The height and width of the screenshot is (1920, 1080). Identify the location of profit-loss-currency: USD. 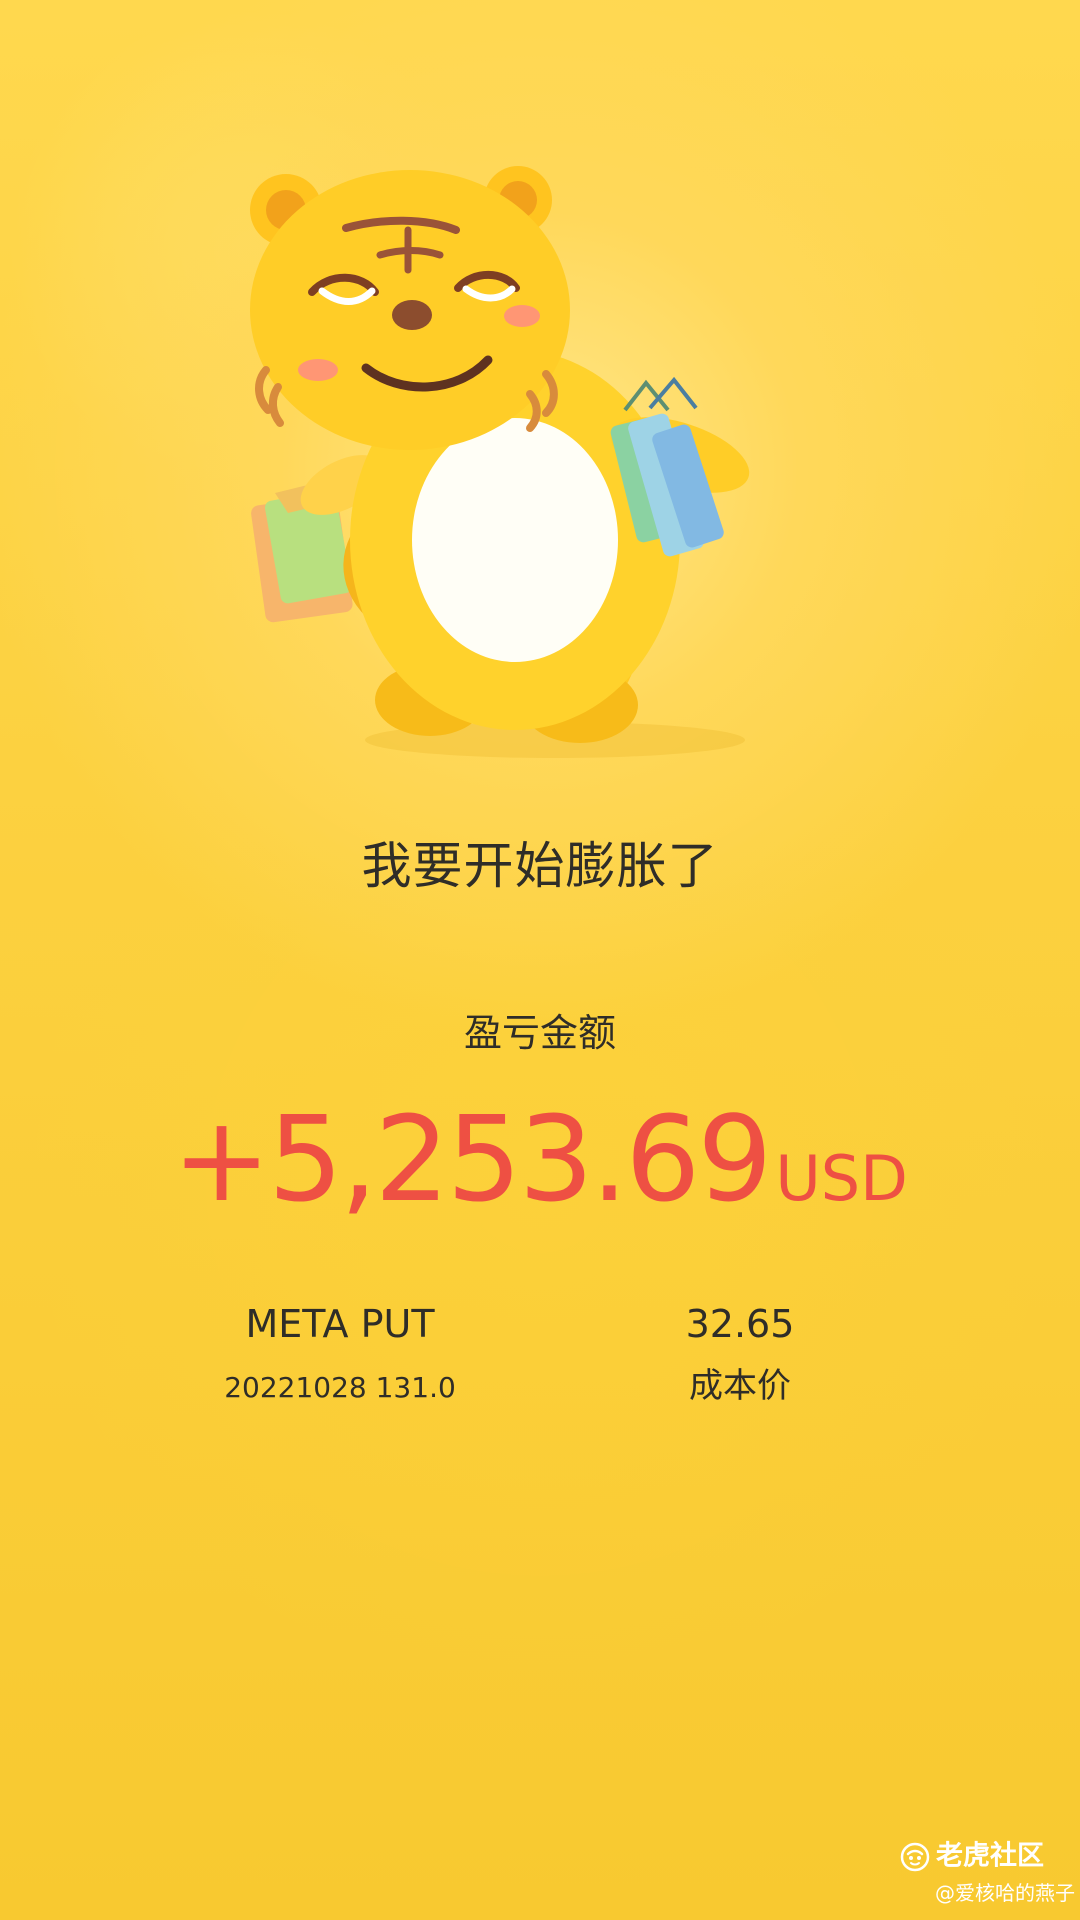
(841, 1178).